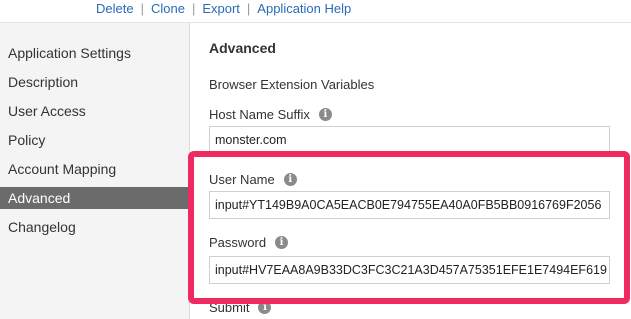 Image resolution: width=631 pixels, height=319 pixels. I want to click on user-name-label: User Name i, so click(253, 179).